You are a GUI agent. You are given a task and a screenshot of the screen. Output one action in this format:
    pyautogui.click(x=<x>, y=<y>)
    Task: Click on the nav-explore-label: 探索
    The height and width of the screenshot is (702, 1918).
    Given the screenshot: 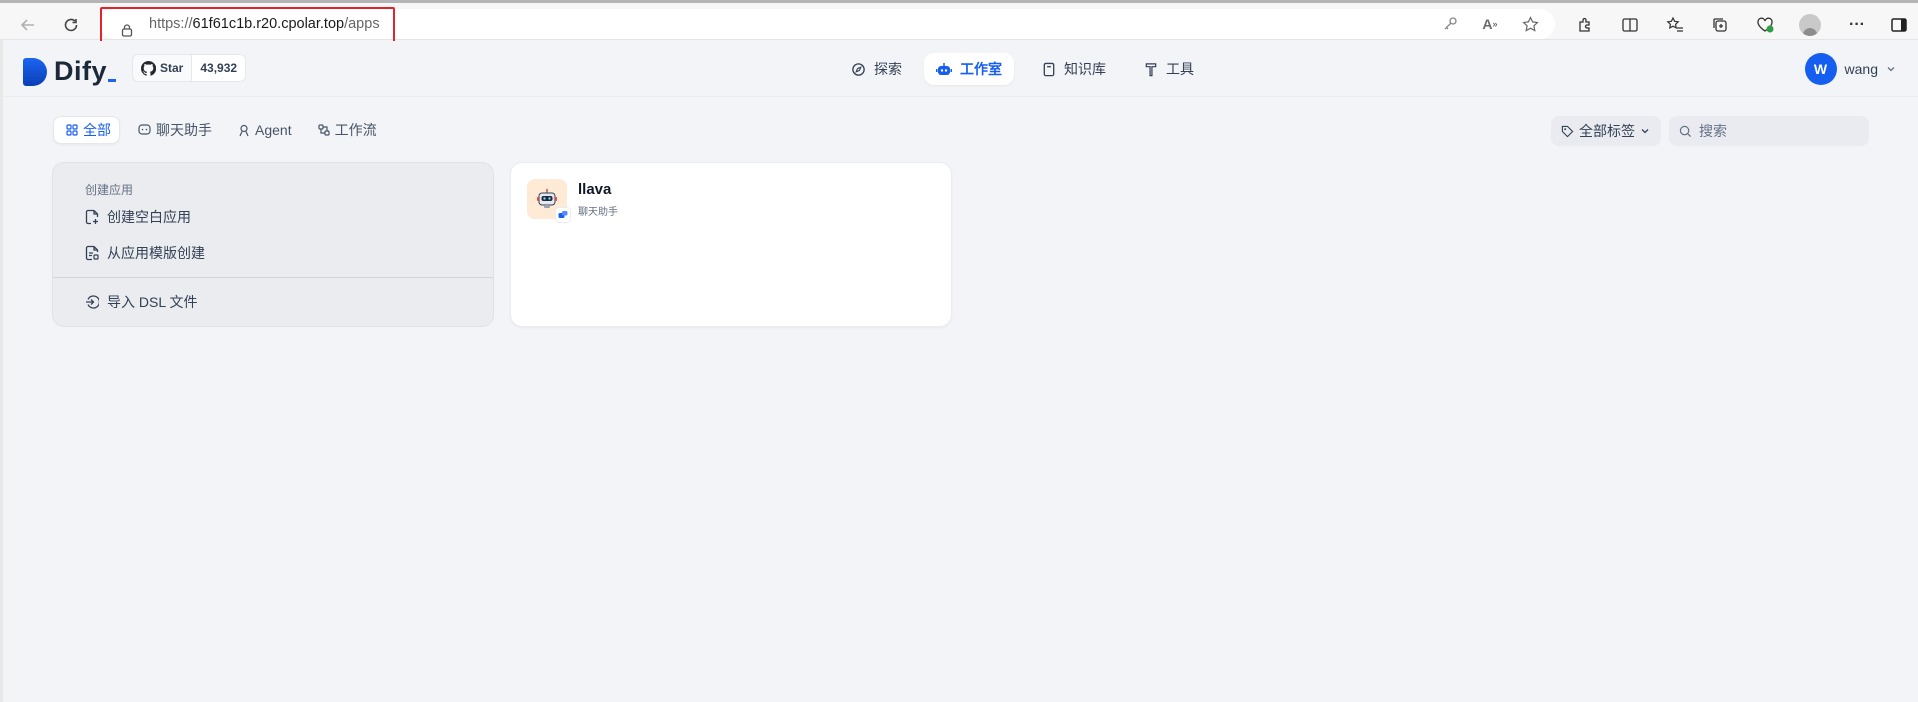 What is the action you would take?
    pyautogui.click(x=888, y=69)
    